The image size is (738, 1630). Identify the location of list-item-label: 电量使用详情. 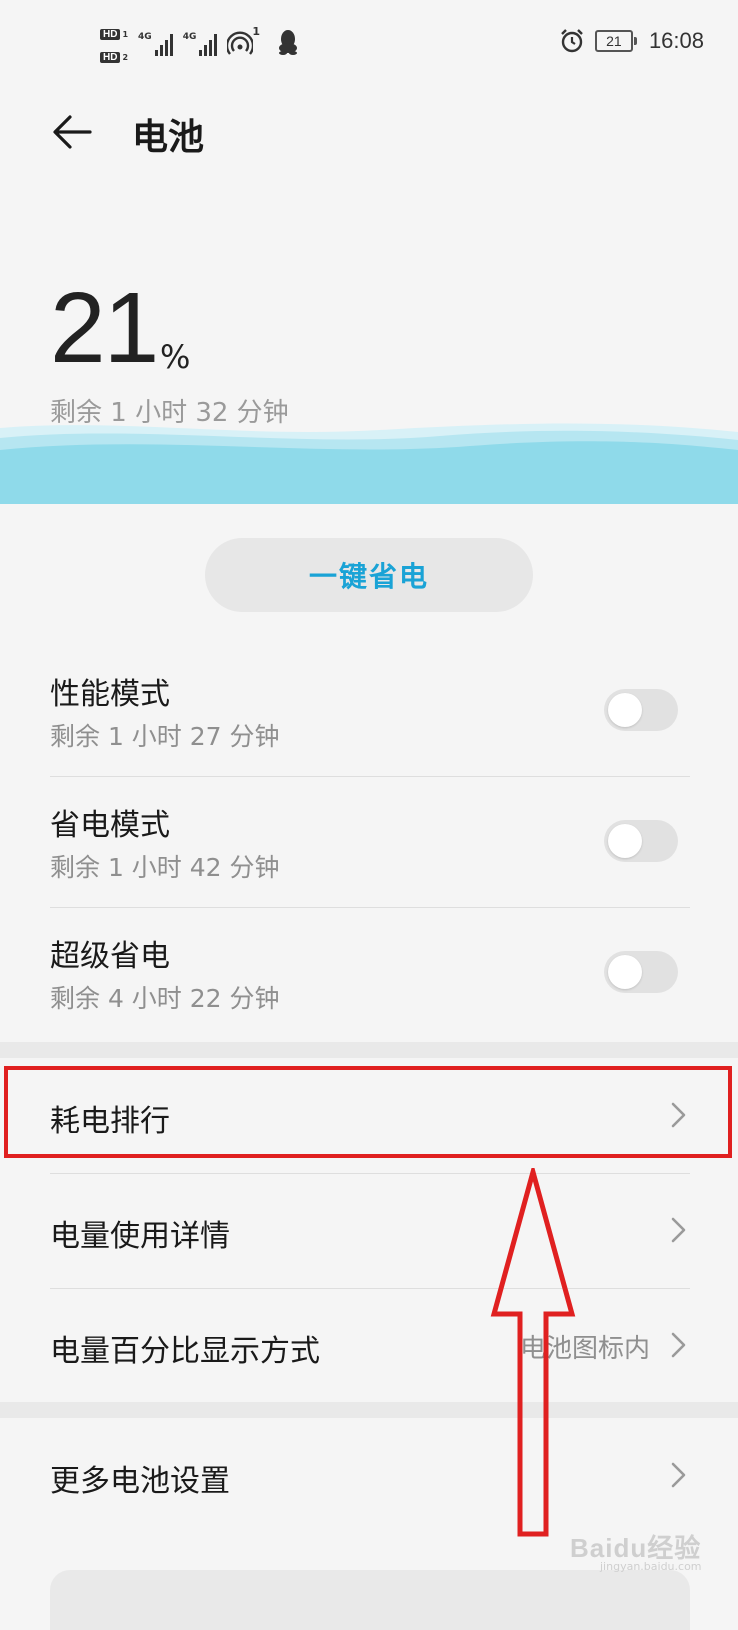
(140, 1236).